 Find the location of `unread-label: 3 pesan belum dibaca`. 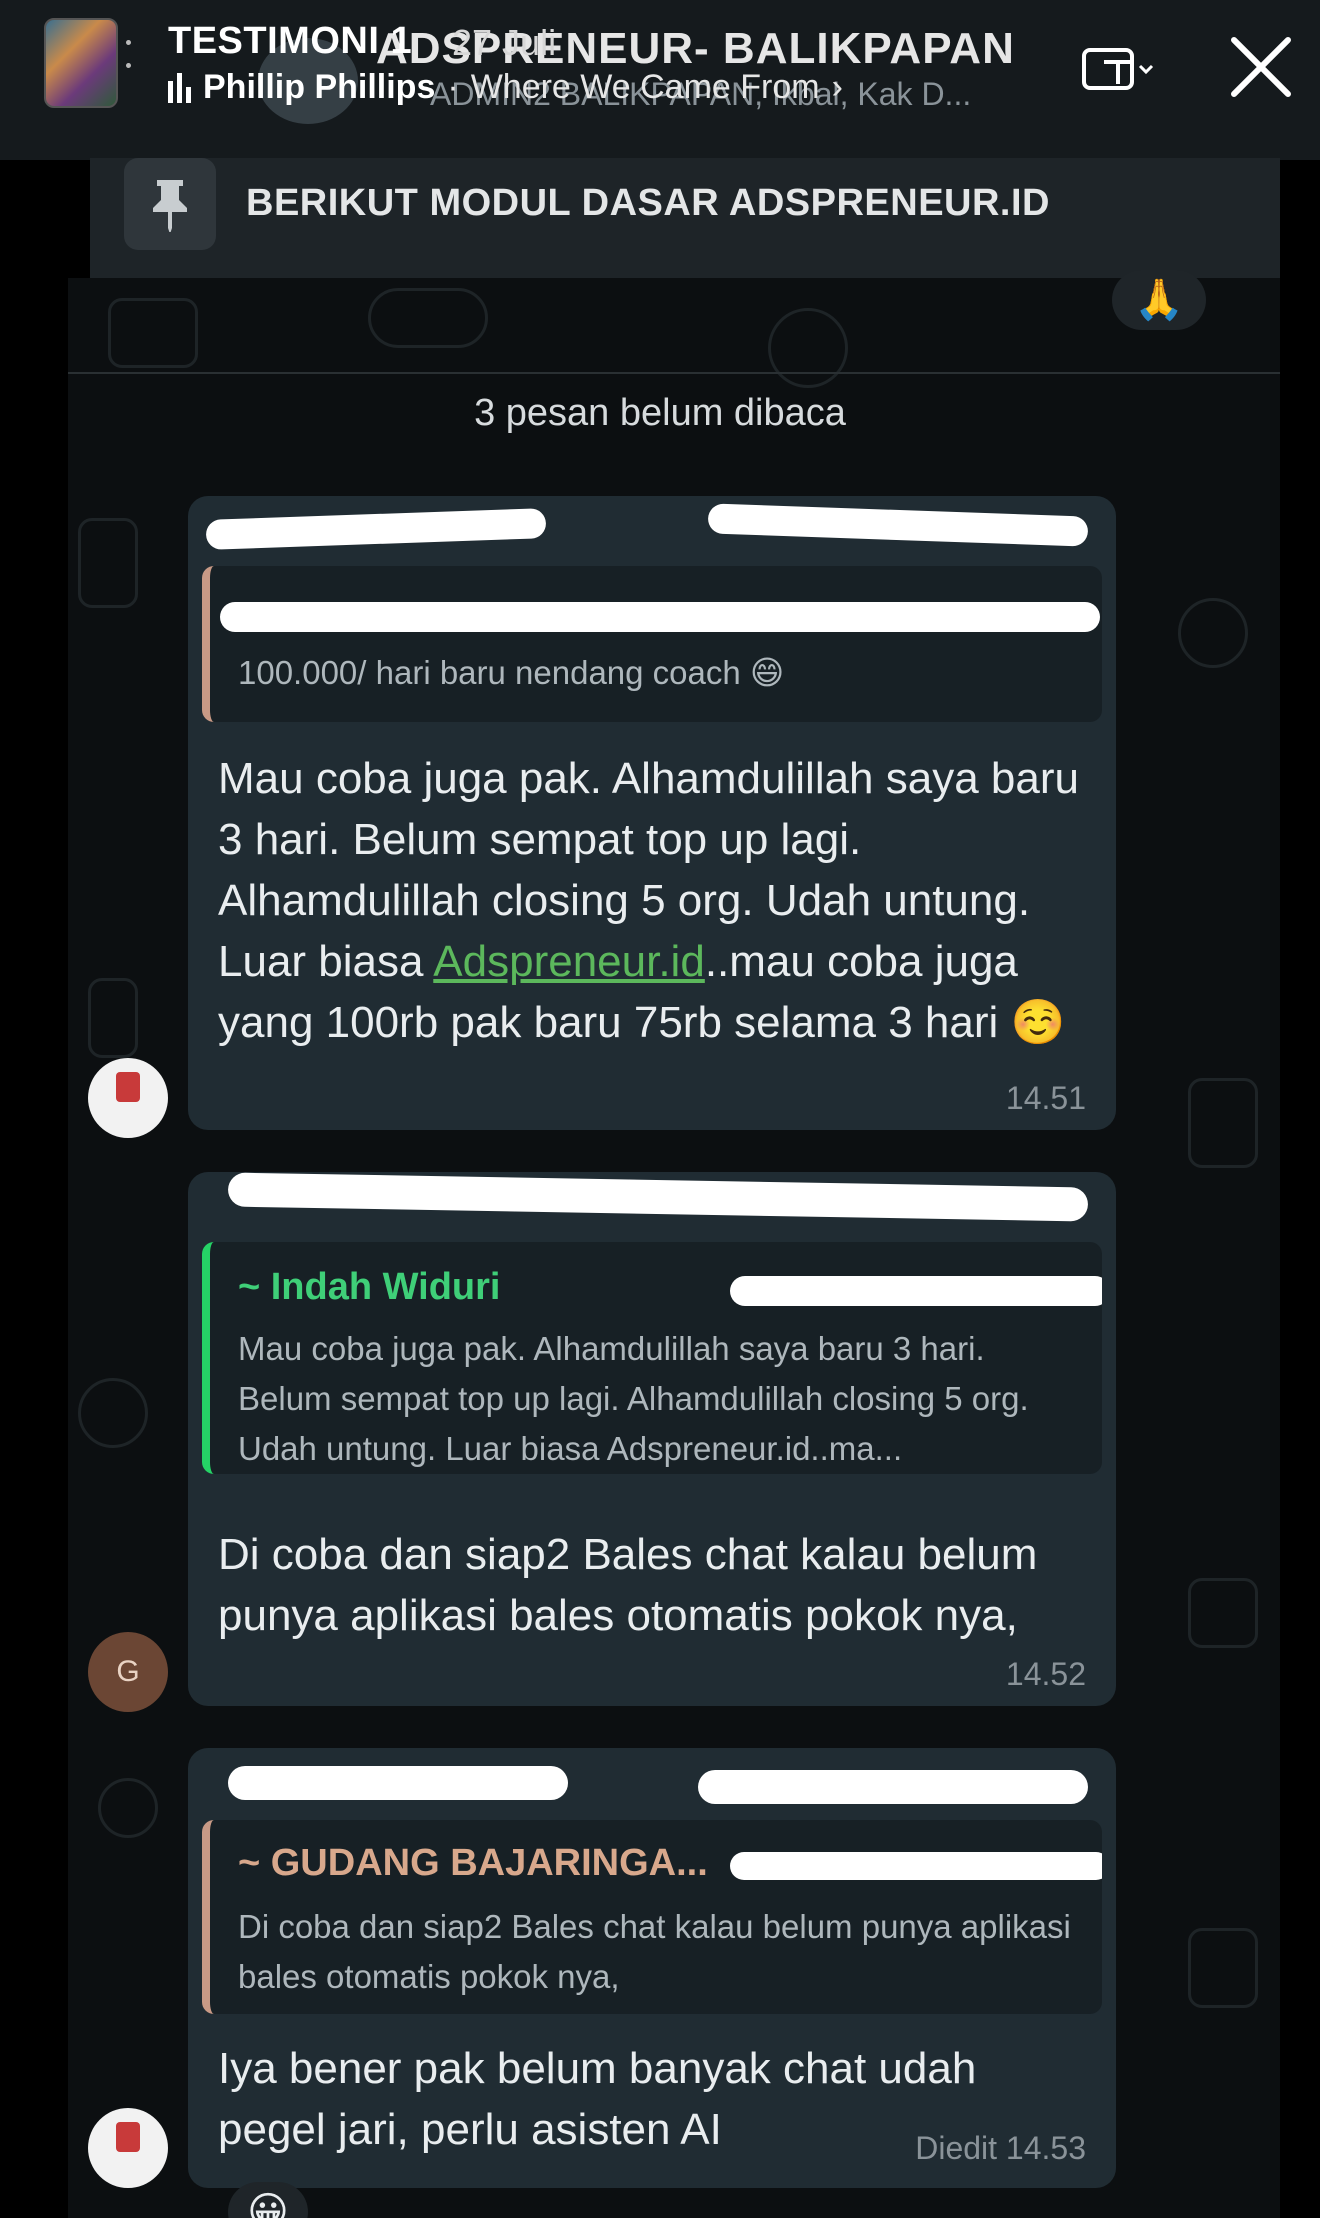

unread-label: 3 pesan belum dibaca is located at coordinates (660, 413).